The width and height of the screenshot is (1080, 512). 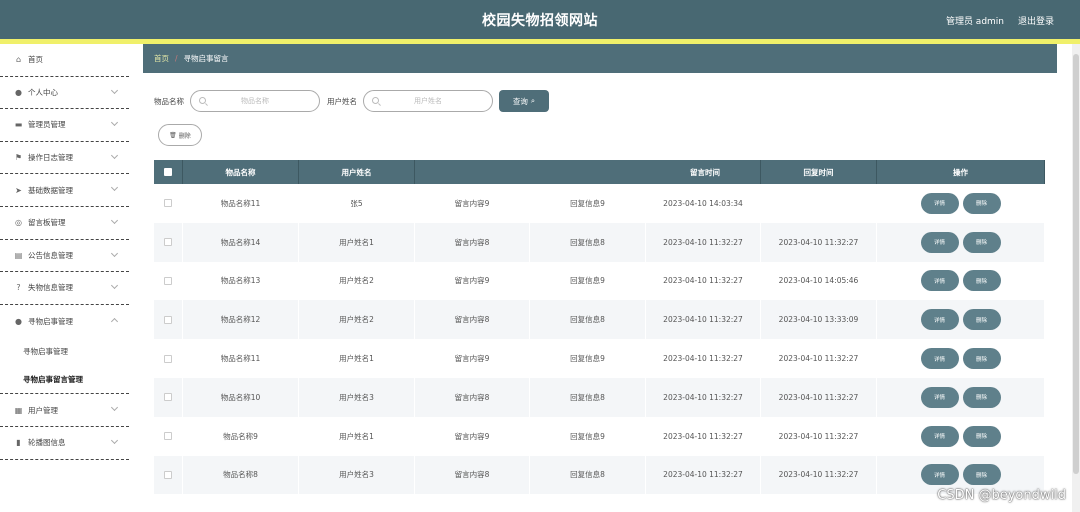 What do you see at coordinates (64, 379) in the screenshot?
I see `submenu-item-seeking-message: 寻物启事留言管理` at bounding box center [64, 379].